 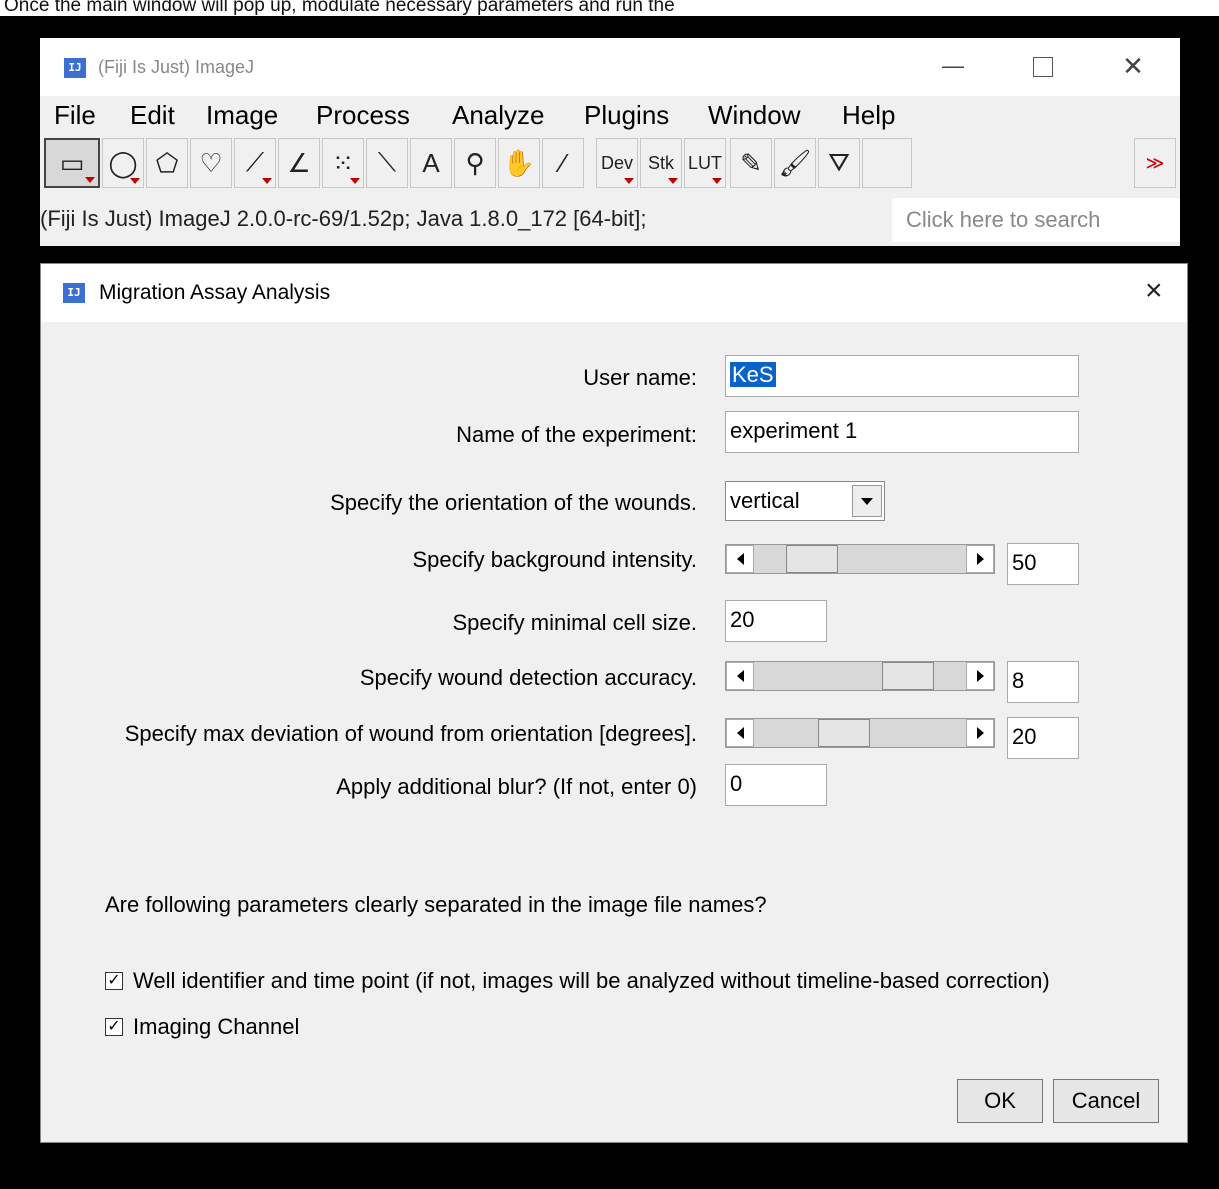 I want to click on cancel-button: Cancel, so click(x=1106, y=1101).